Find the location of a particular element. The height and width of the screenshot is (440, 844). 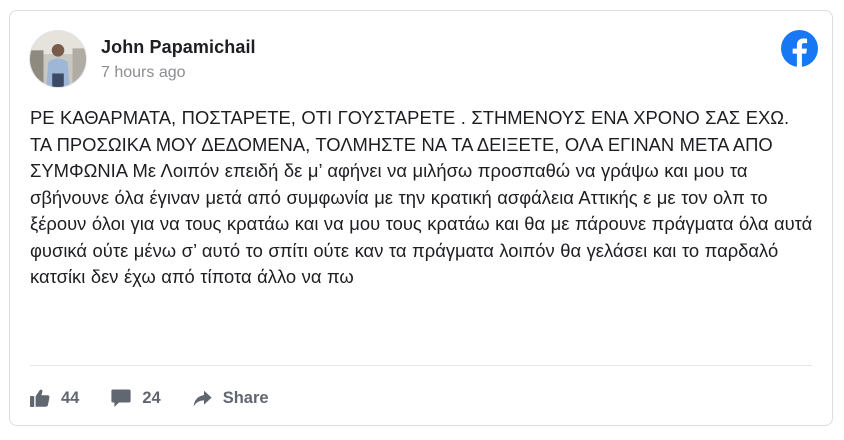

likes-count: 44 is located at coordinates (70, 397).